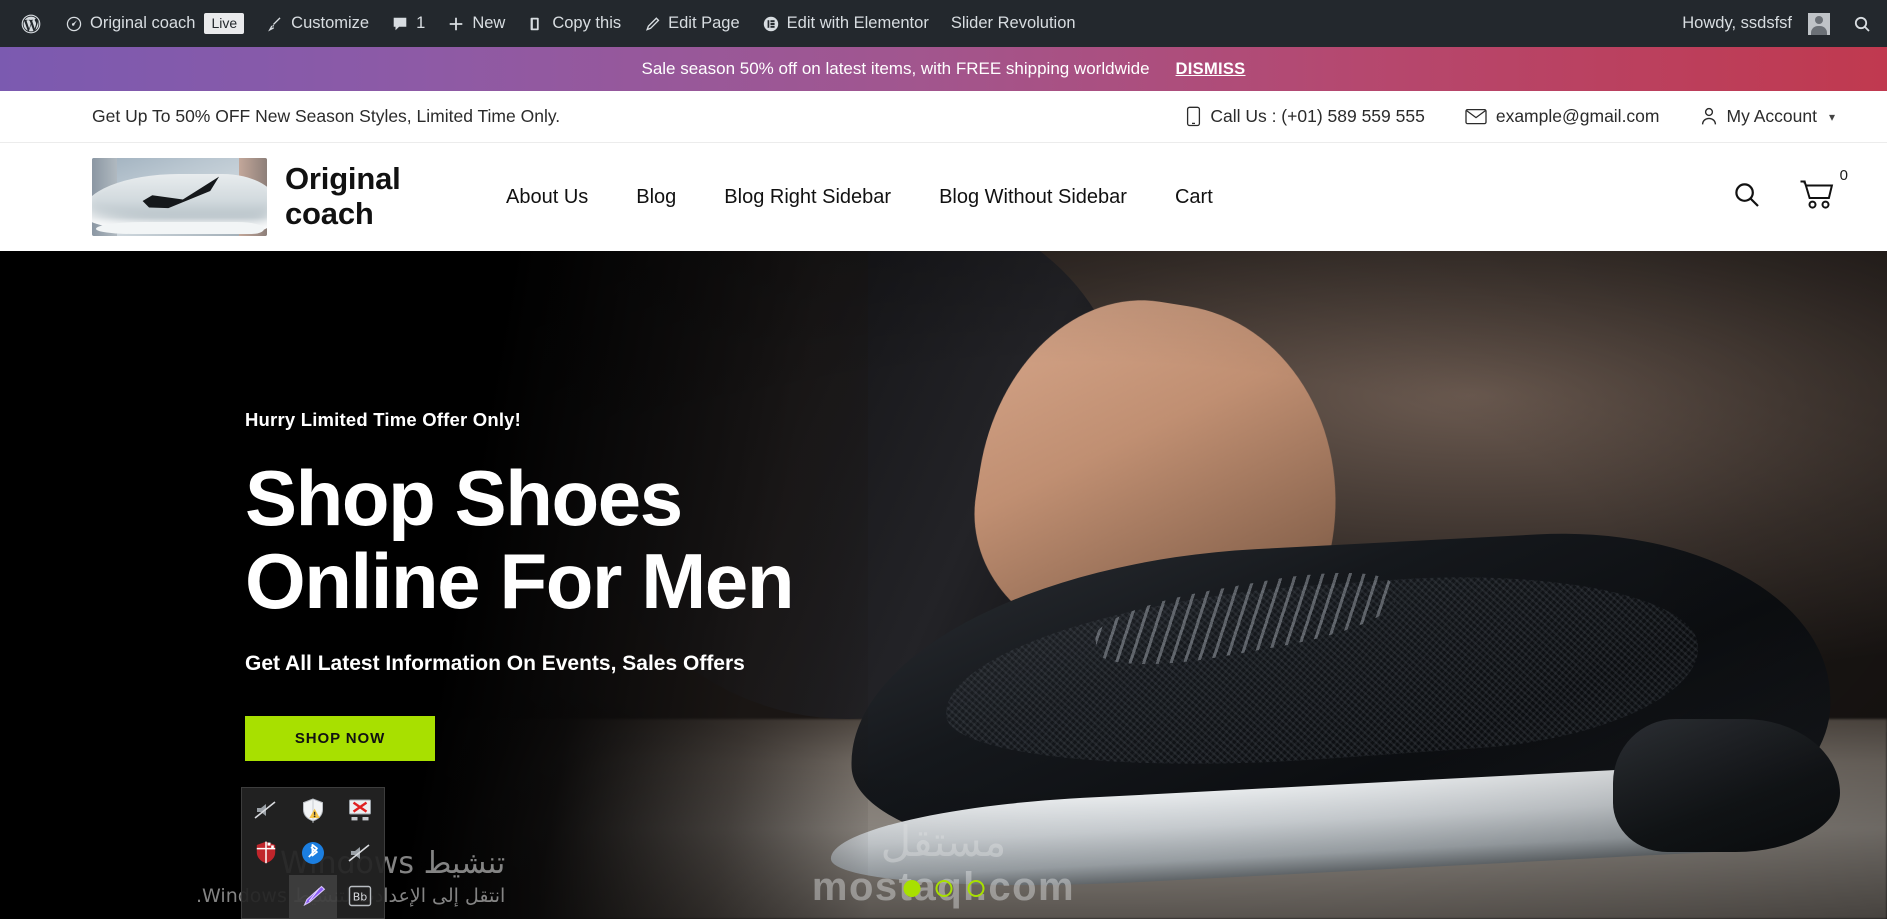  What do you see at coordinates (1577, 116) in the screenshot?
I see `topbar-email-label: example@gmail.com` at bounding box center [1577, 116].